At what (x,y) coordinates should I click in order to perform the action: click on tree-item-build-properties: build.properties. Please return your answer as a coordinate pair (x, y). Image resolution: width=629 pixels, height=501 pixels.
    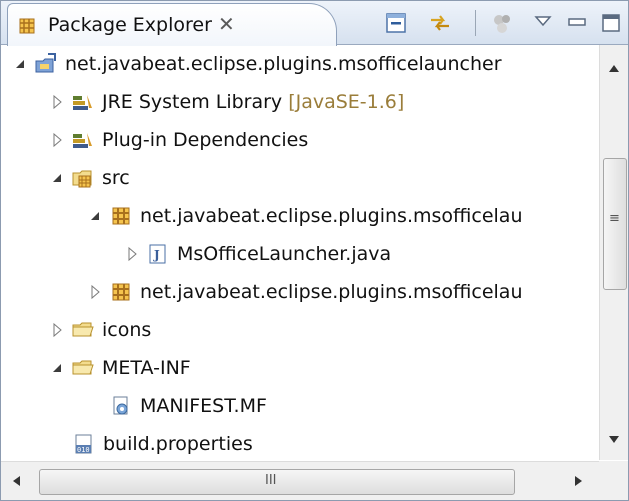
    Looking at the image, I should click on (161, 442).